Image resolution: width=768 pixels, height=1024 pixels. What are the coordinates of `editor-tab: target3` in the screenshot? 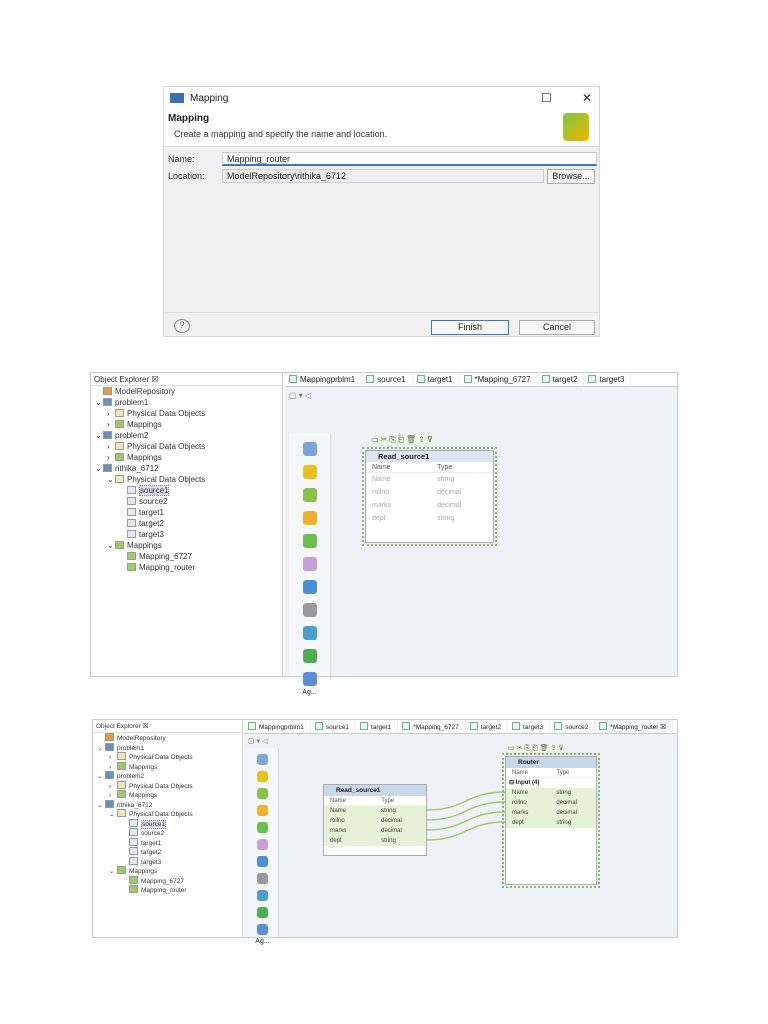 It's located at (608, 379).